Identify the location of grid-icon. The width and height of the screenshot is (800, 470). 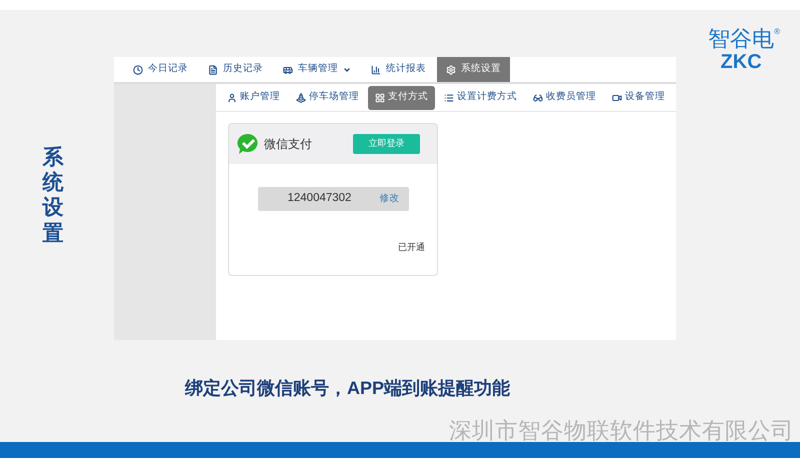
(380, 97).